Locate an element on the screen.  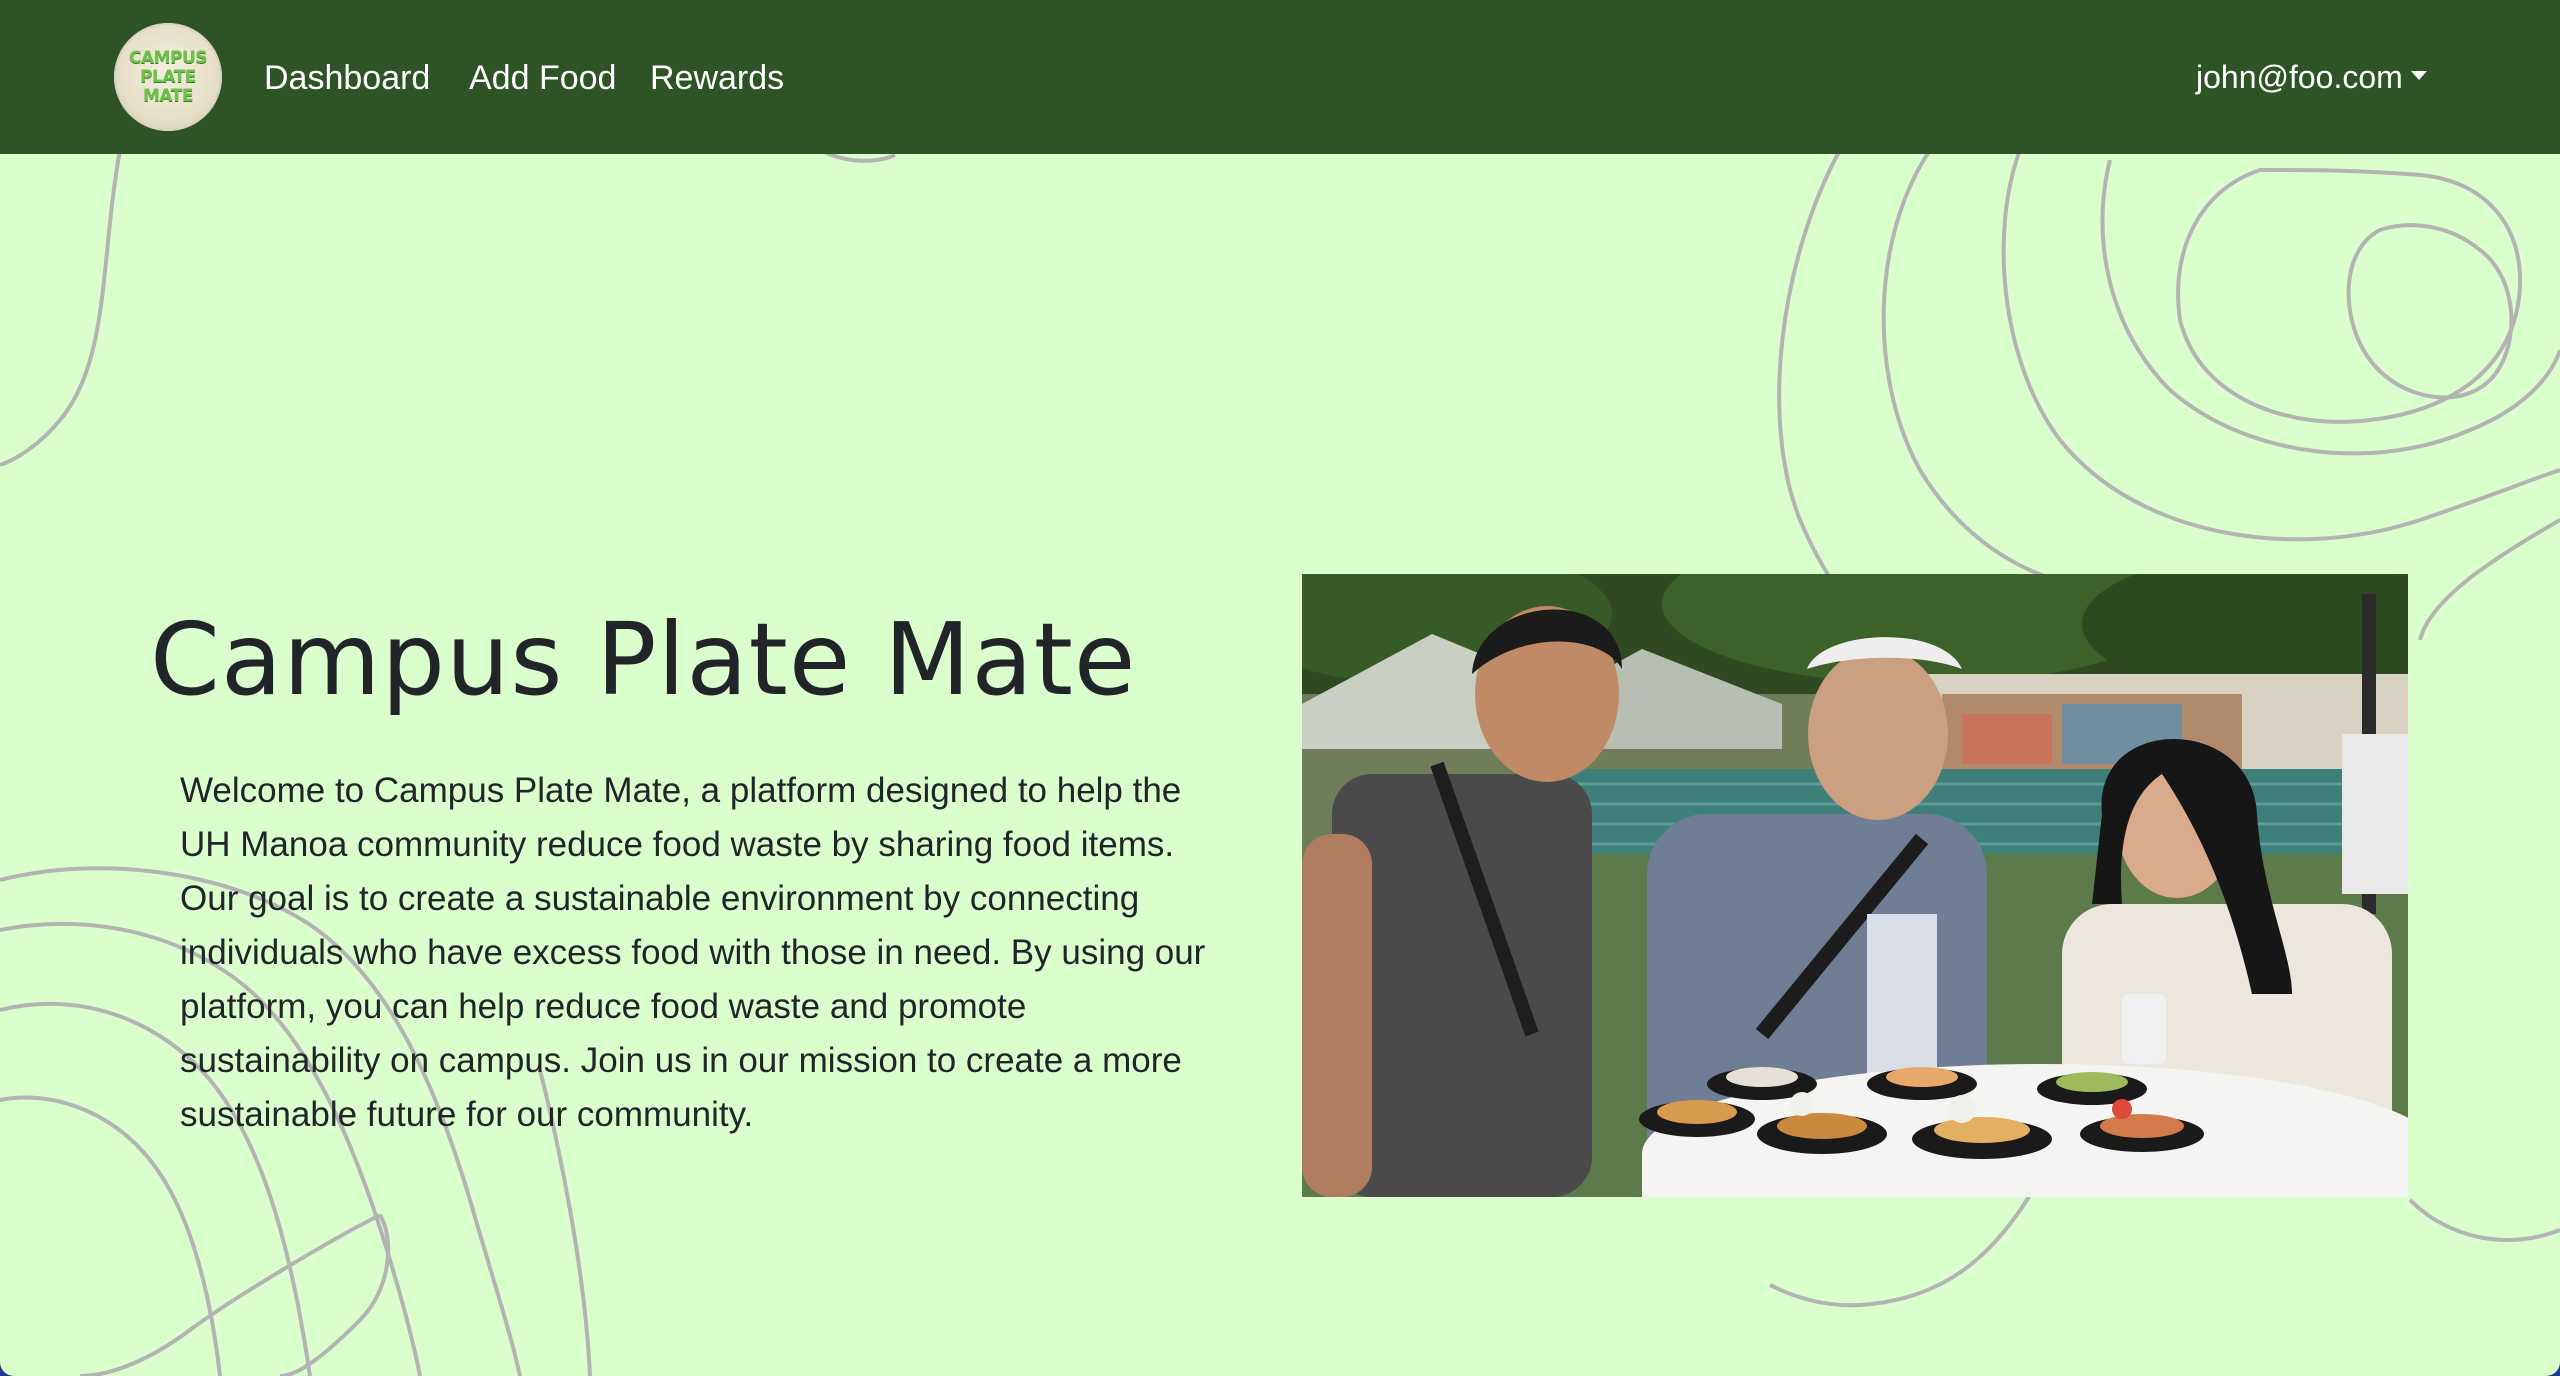
nav-link-rewards: Rewards is located at coordinates (717, 78).